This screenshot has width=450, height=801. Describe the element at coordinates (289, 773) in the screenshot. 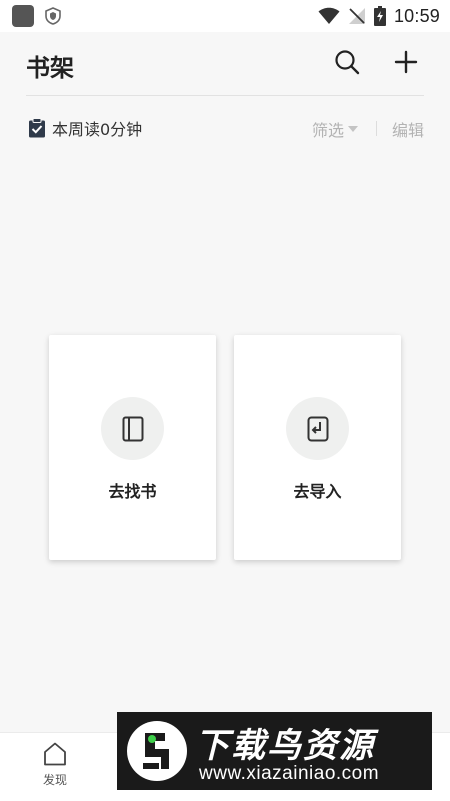

I see `watermark-url: www.xiazainiao.com` at that location.